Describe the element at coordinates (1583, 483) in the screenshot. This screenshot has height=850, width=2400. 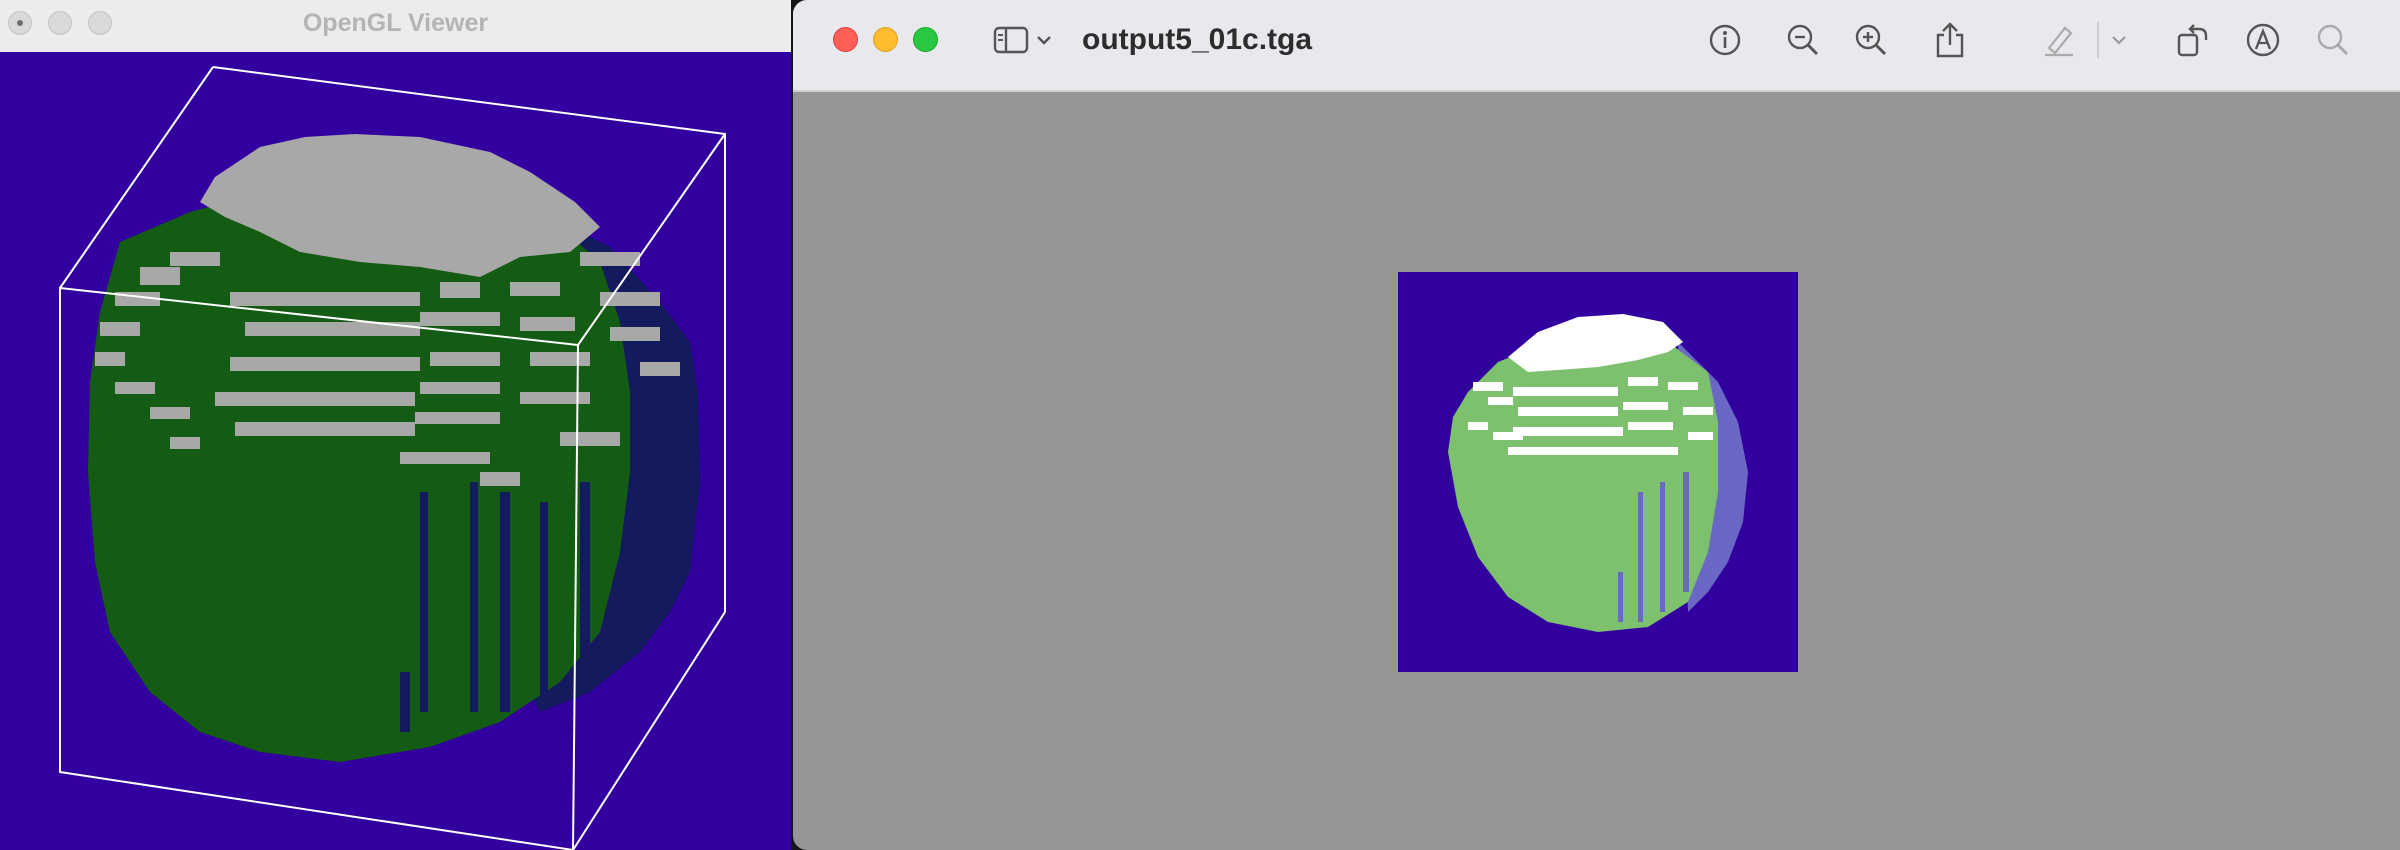
I see `image-sphere-front` at that location.